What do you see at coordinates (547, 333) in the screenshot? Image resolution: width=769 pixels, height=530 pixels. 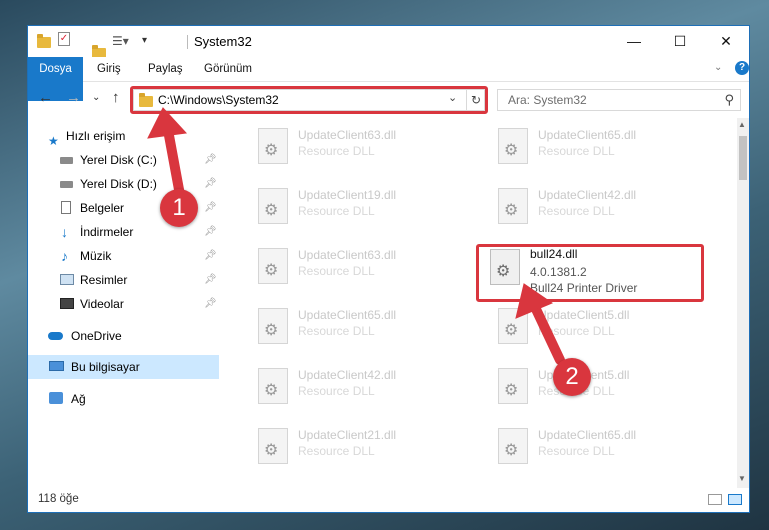 I see `arrow-2-shaft` at bounding box center [547, 333].